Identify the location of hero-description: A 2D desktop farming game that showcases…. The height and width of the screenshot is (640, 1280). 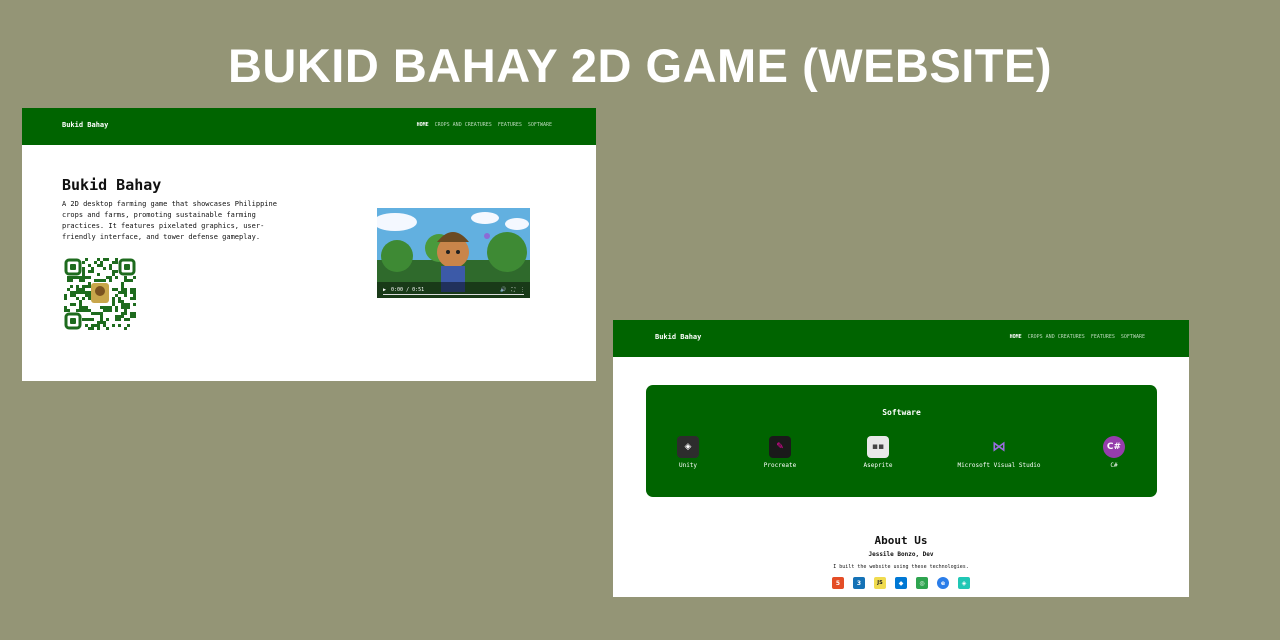
(169, 220).